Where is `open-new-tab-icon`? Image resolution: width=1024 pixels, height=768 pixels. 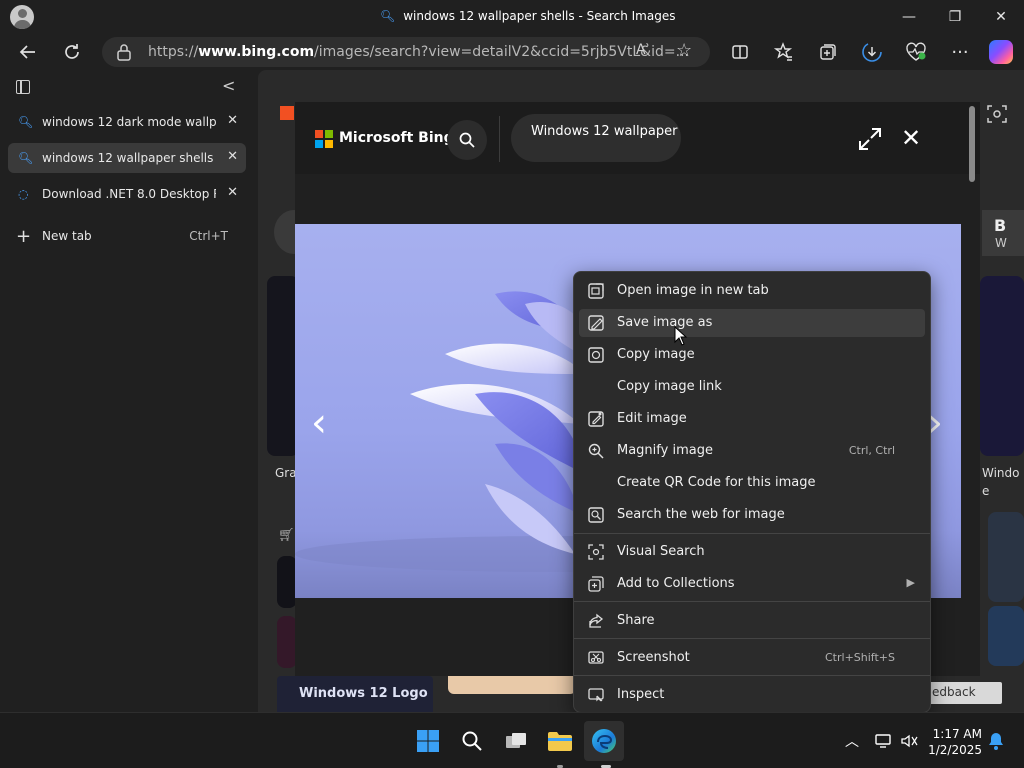
open-new-tab-icon is located at coordinates (596, 291).